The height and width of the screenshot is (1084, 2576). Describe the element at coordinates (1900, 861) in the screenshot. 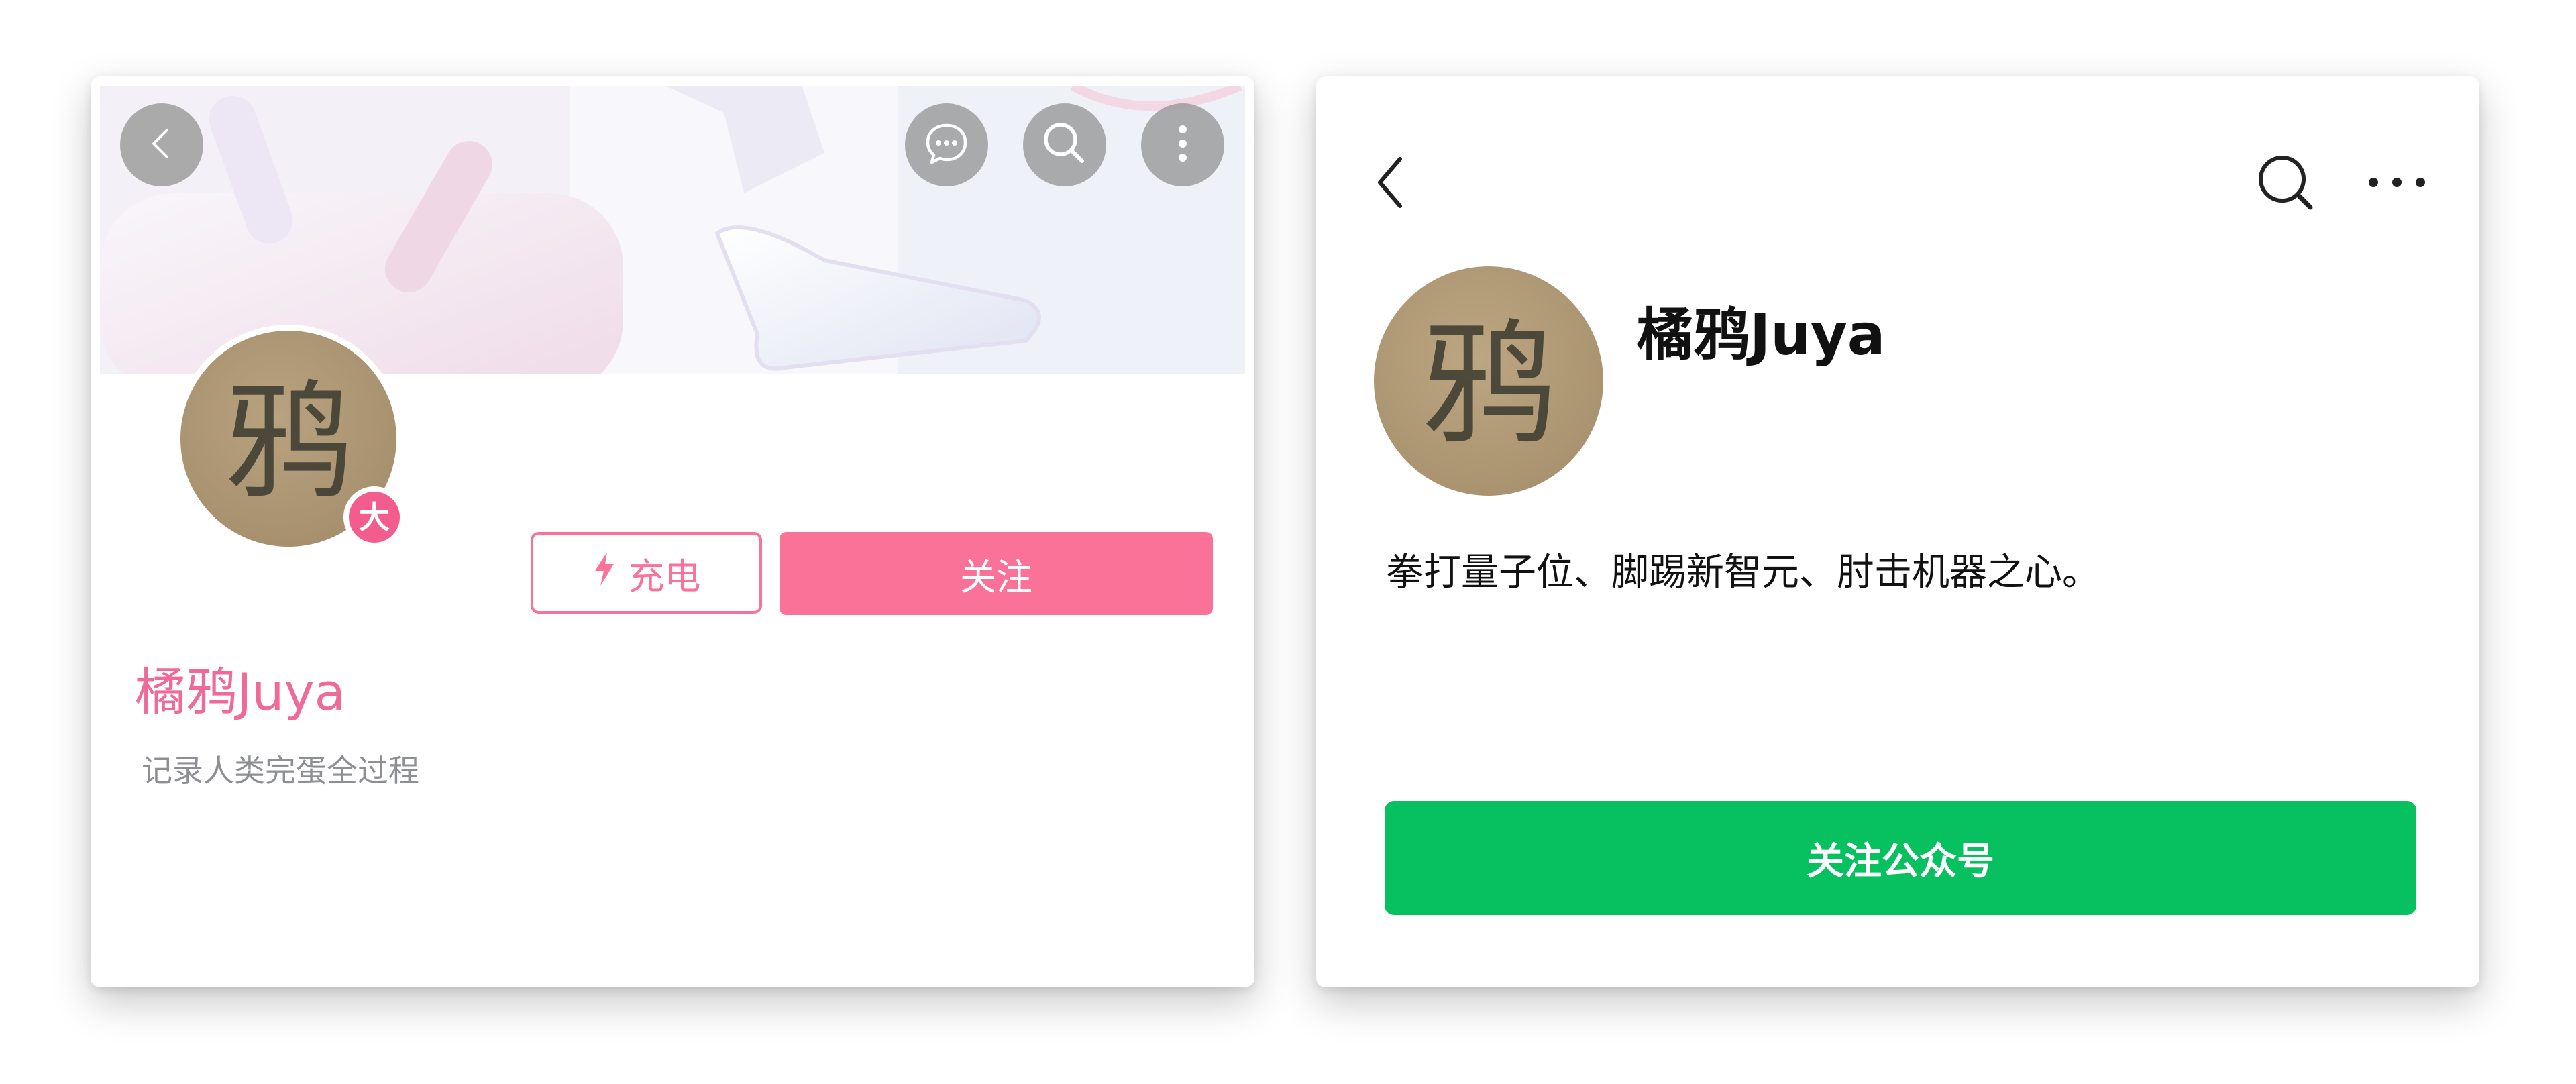

I see `follow-label: 关注公众号` at that location.